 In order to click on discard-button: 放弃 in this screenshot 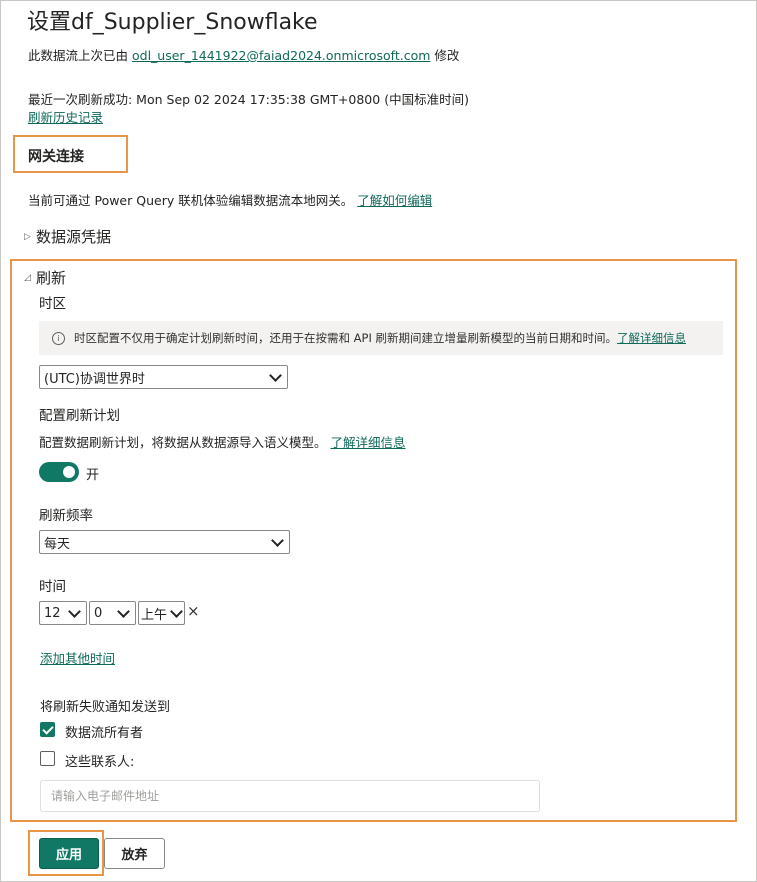, I will do `click(134, 853)`.